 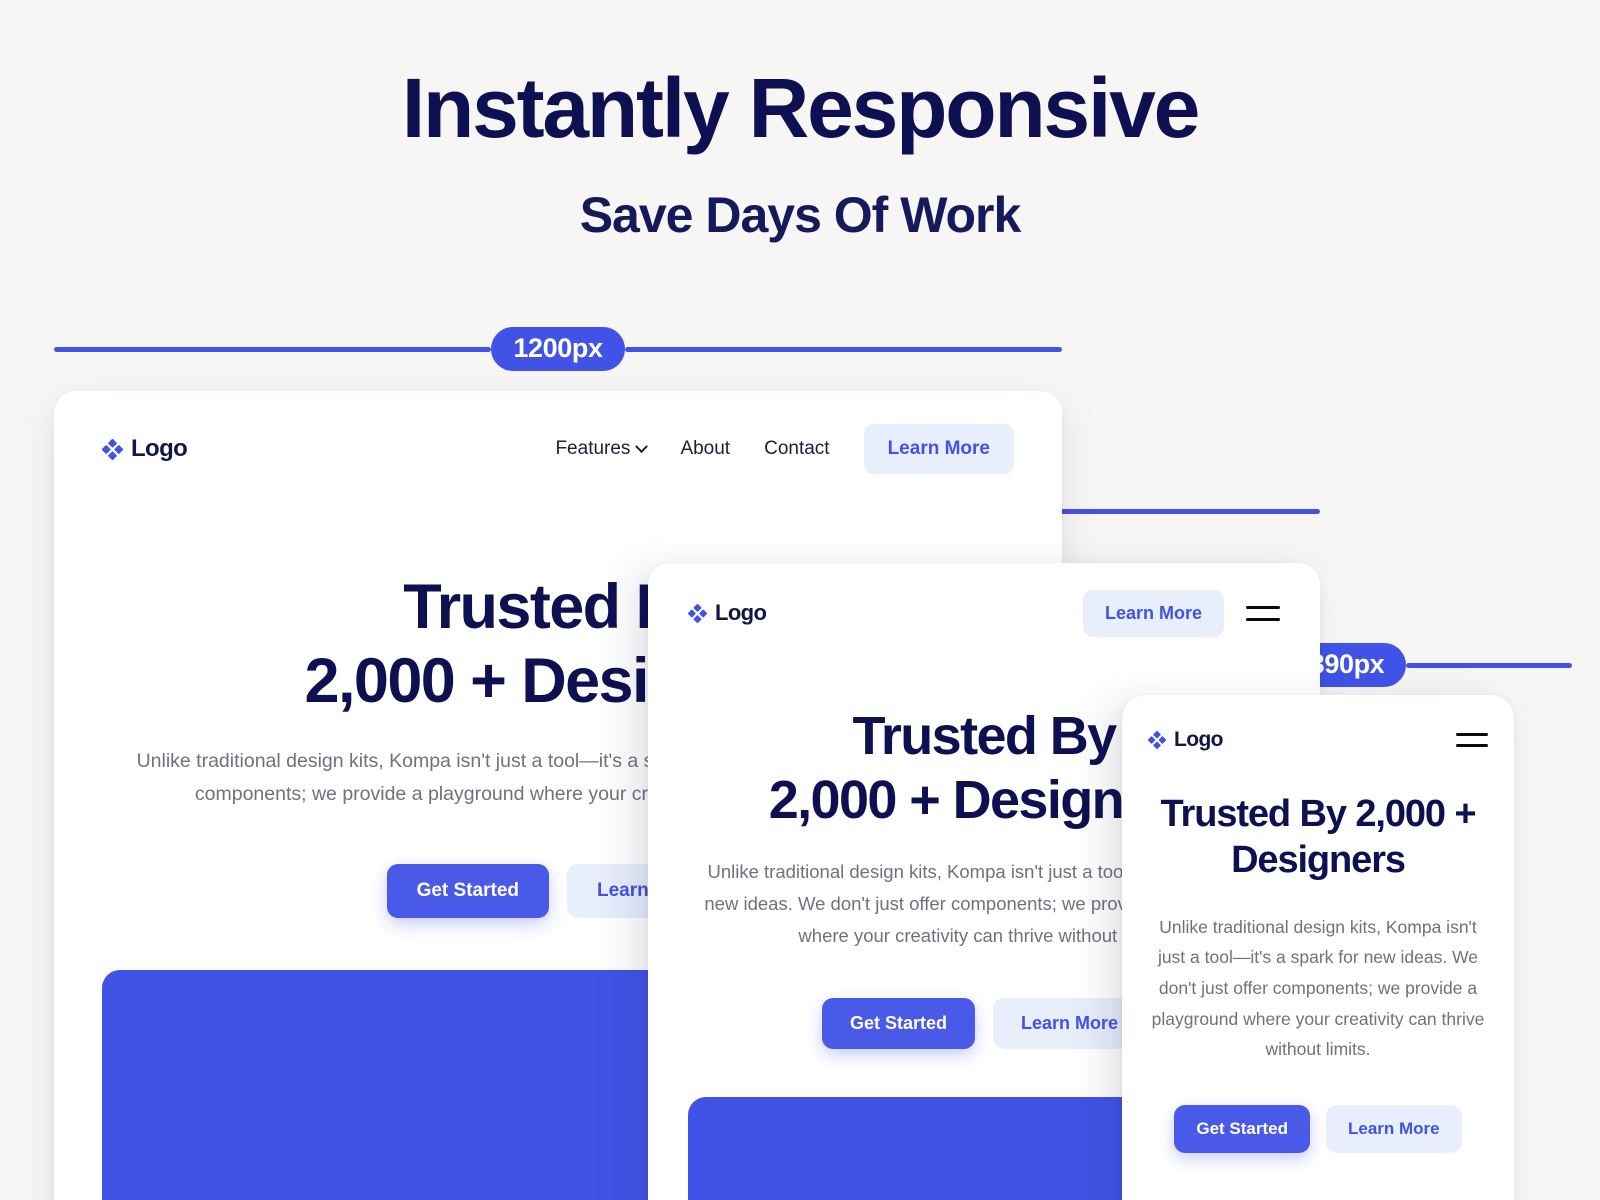 What do you see at coordinates (467, 890) in the screenshot?
I see `desktop-get-started-button: Get Started` at bounding box center [467, 890].